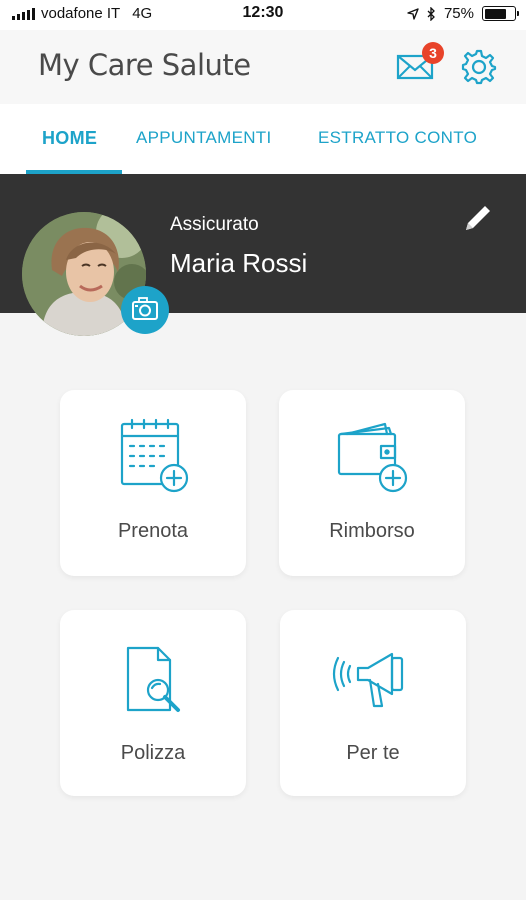 The image size is (526, 900). Describe the element at coordinates (372, 531) in the screenshot. I see `card-label: Rimborso` at that location.